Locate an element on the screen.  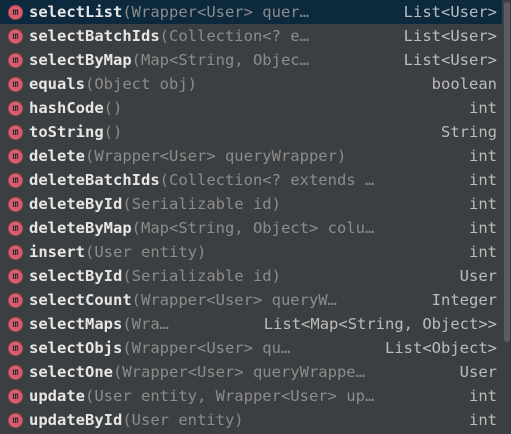
return-type: List<Map<String, Object>> is located at coordinates (380, 324).